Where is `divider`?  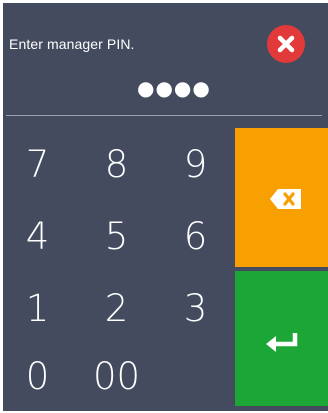 divider is located at coordinates (164, 115).